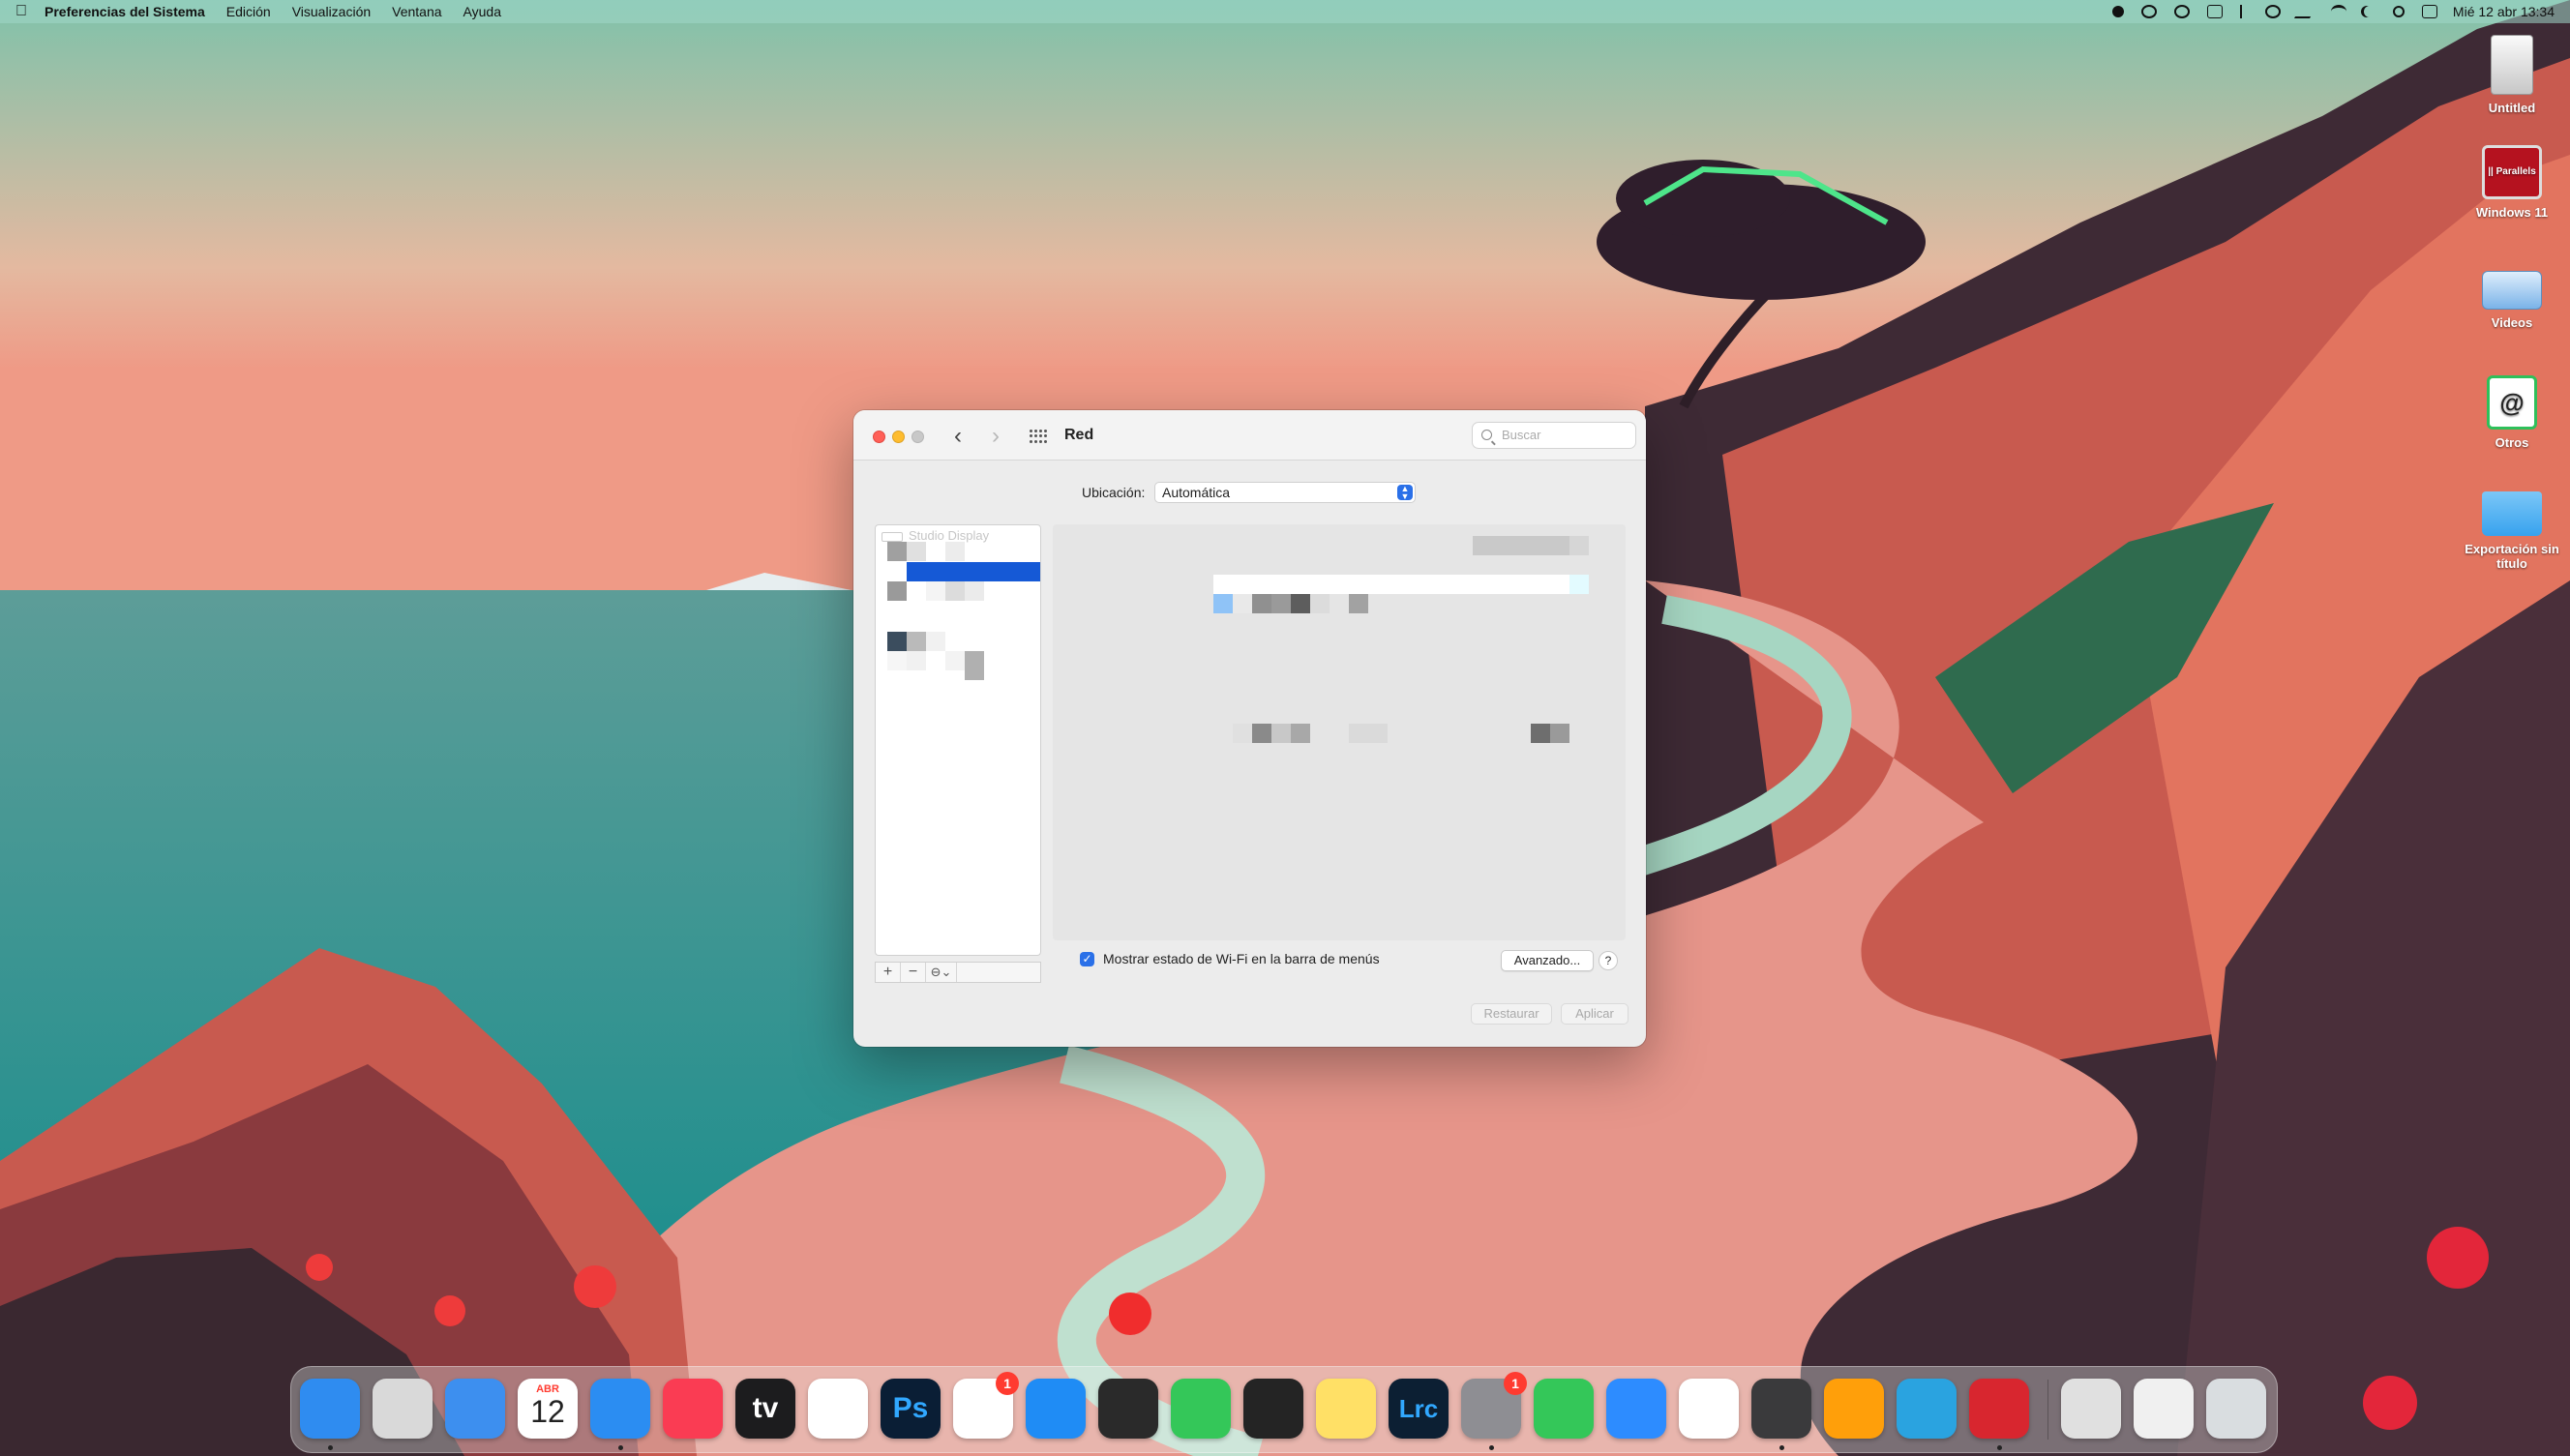  What do you see at coordinates (958, 973) in the screenshot?
I see `service-list-toolbar: + − ⊖⌄` at bounding box center [958, 973].